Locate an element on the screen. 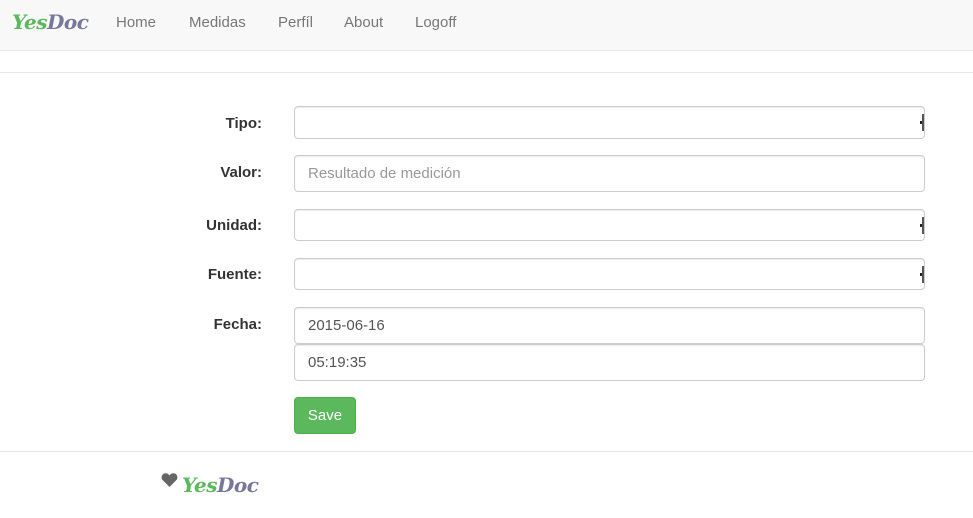 The width and height of the screenshot is (973, 518). valor-label: Valor: is located at coordinates (241, 172).